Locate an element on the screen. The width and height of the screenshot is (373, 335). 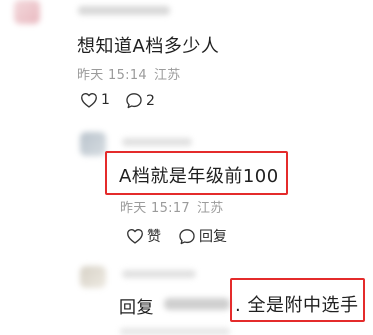
reply-button: 回复 is located at coordinates (202, 236).